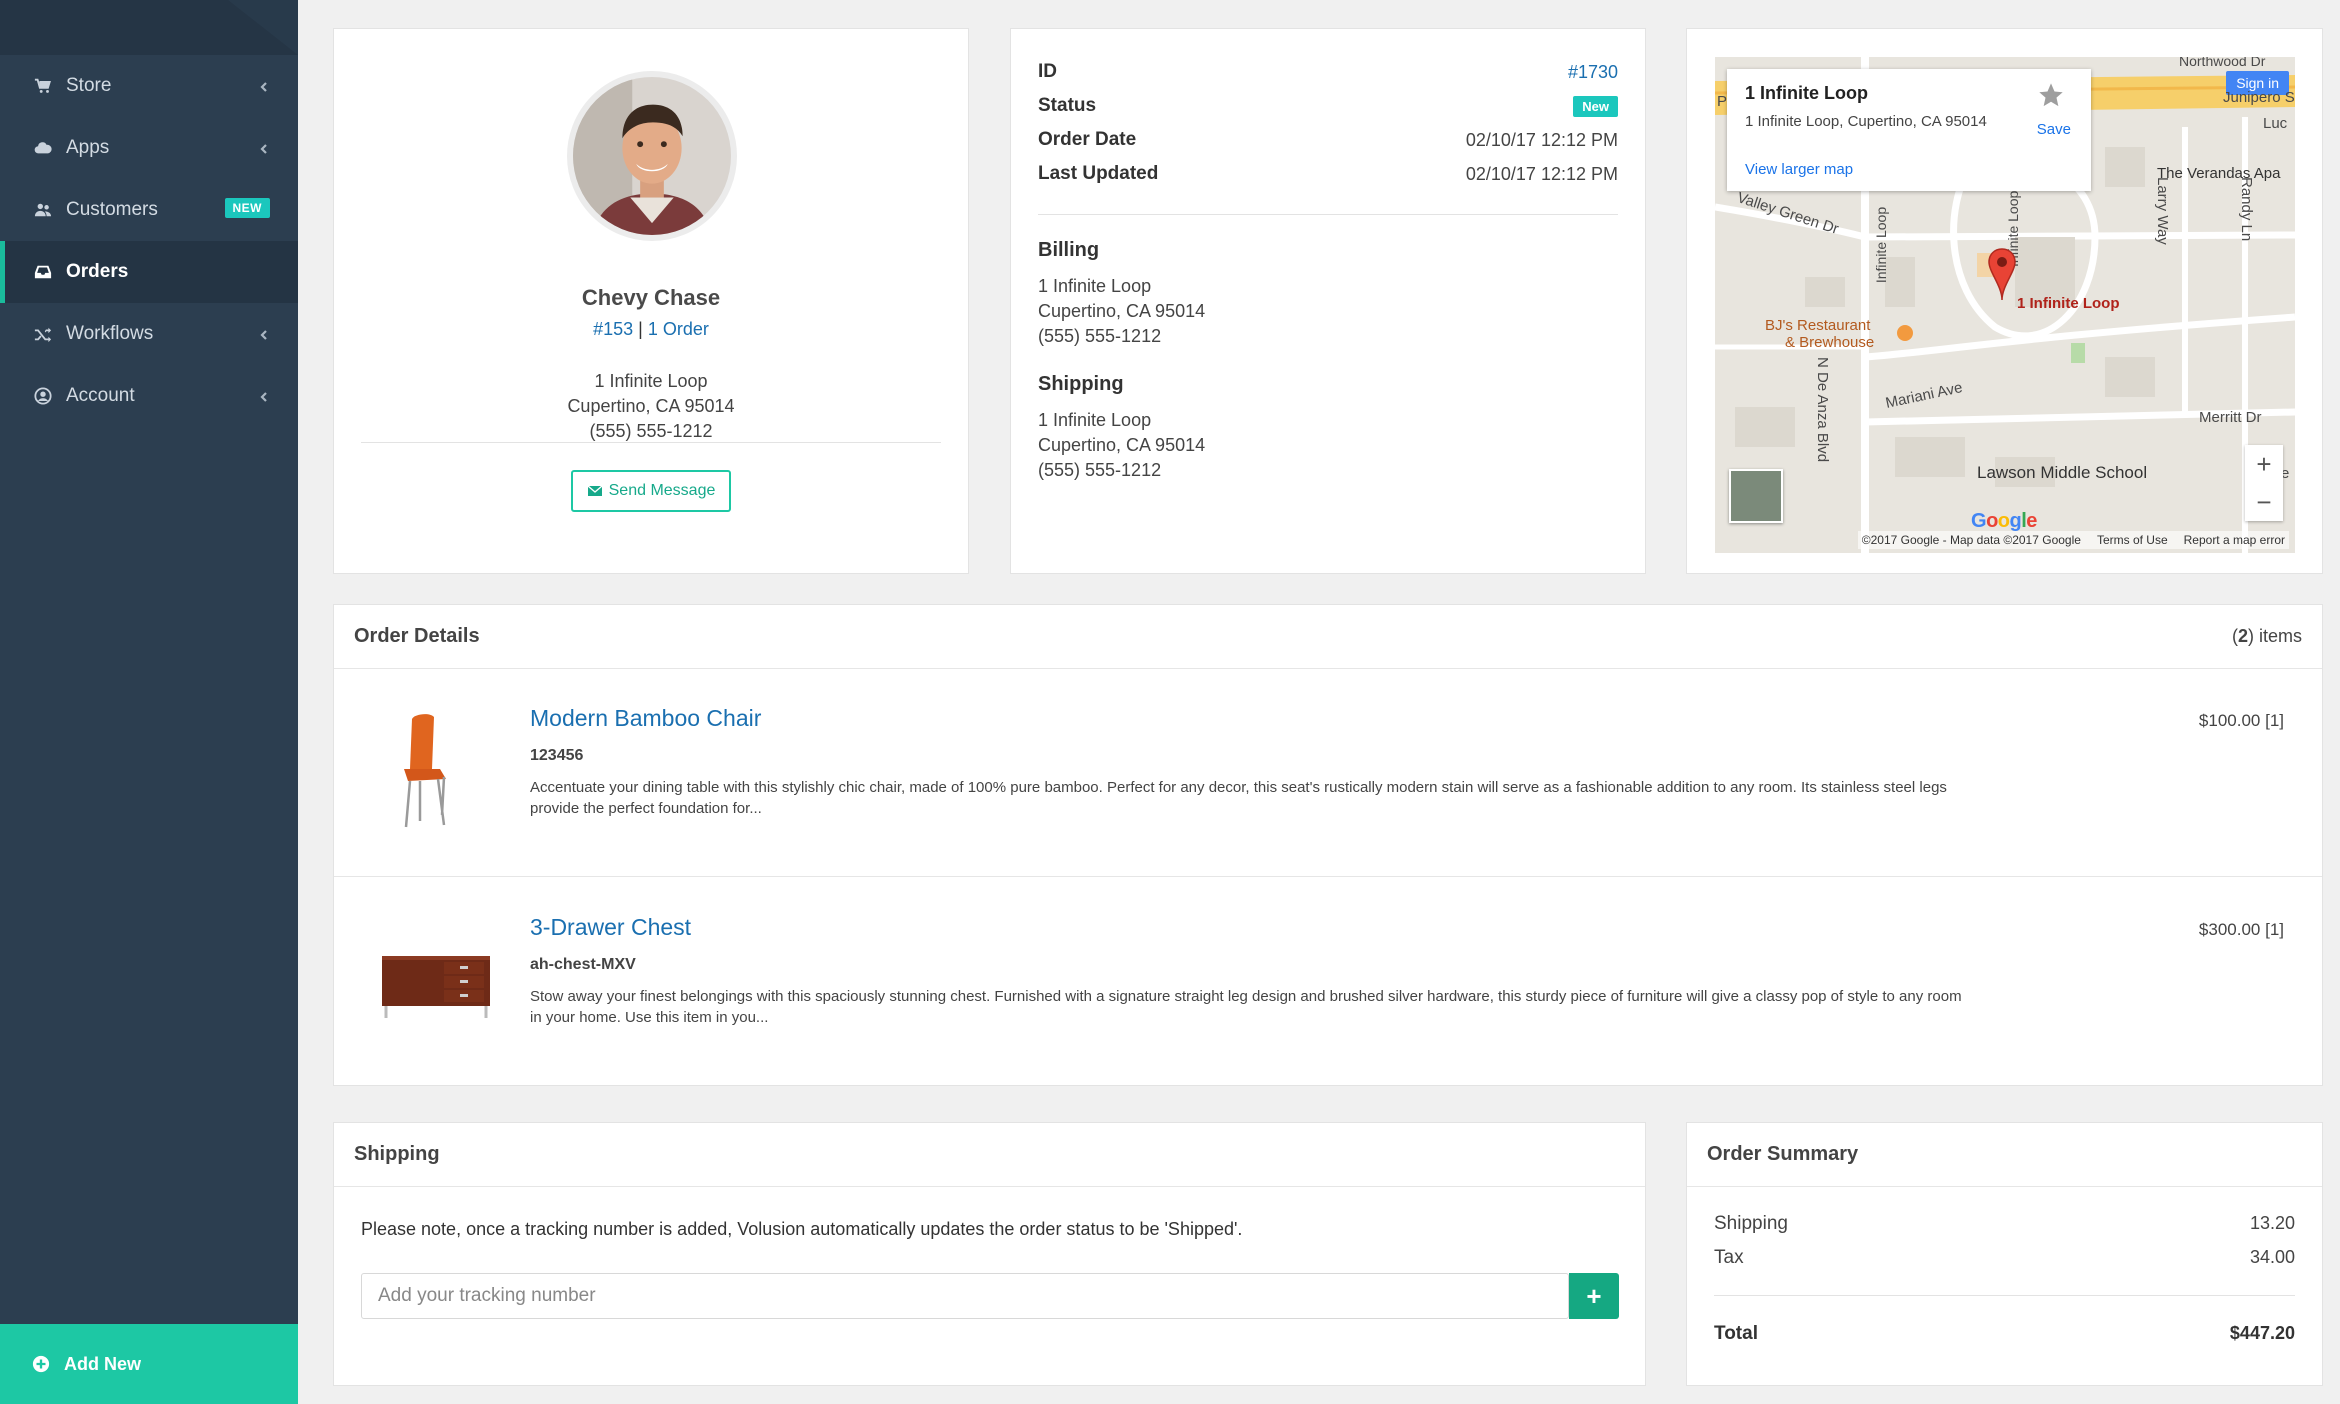  Describe the element at coordinates (1830, 342) in the screenshot. I see `map-place-label: & Brewhouse` at that location.